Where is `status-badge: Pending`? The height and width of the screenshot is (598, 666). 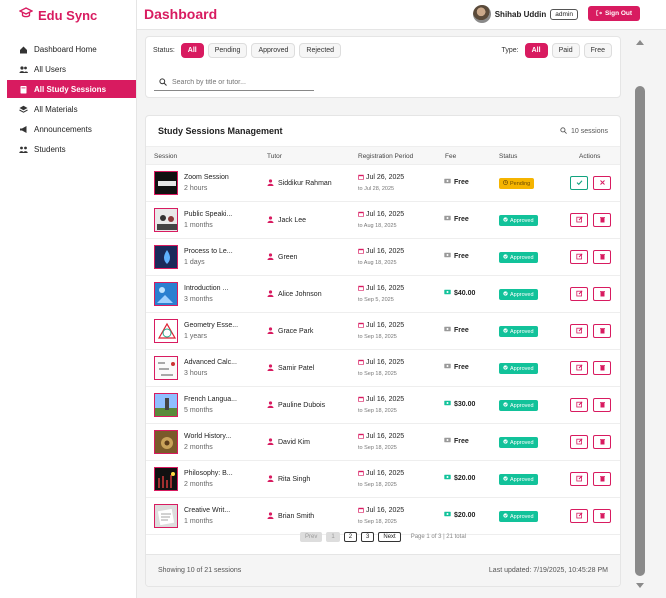
status-badge: Pending is located at coordinates (517, 183).